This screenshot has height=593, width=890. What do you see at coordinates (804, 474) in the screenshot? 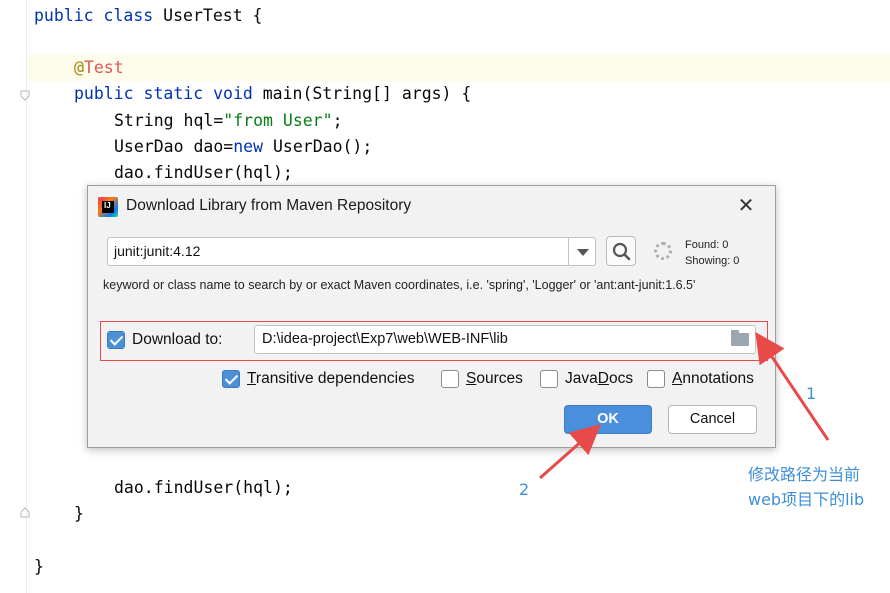
I see `annotation-note-line1: 修改路径为当前` at bounding box center [804, 474].